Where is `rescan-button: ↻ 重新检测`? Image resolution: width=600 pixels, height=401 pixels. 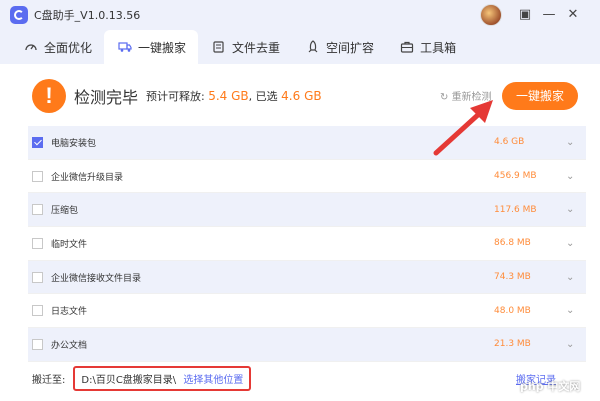
rescan-button: ↻ 重新检测 is located at coordinates (466, 95).